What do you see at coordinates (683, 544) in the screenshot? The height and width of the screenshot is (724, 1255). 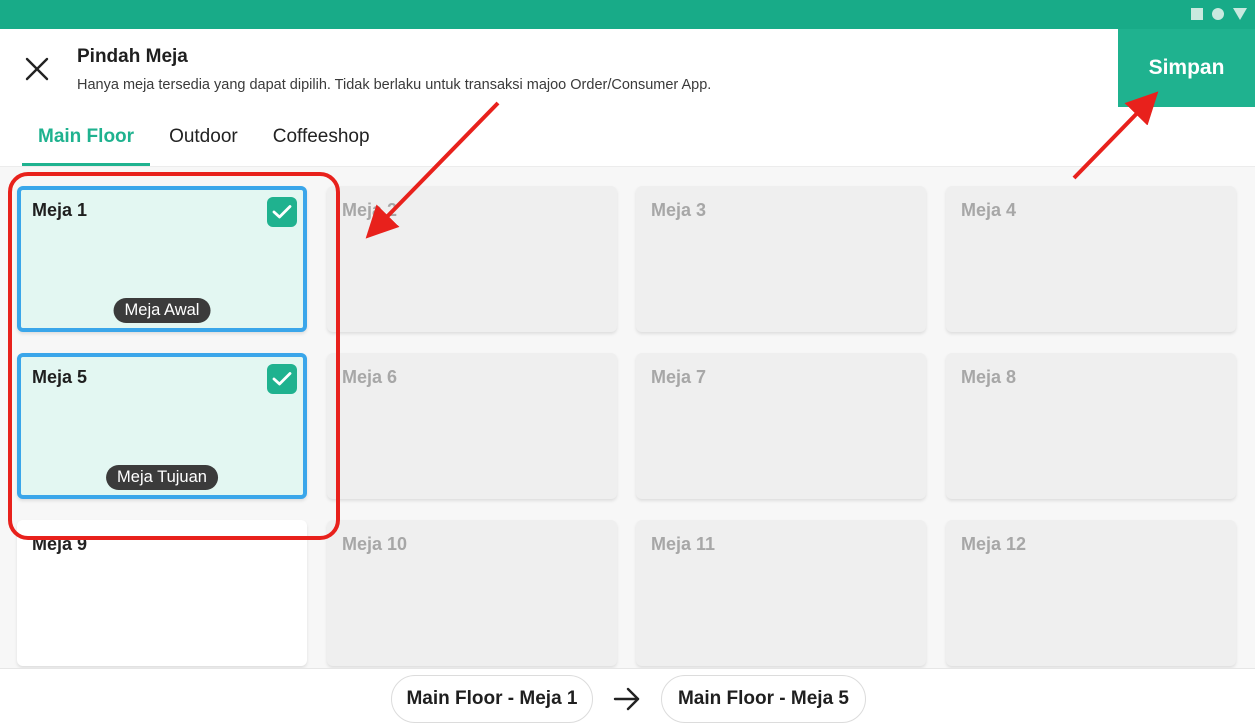 I see `table-name: Meja 11` at bounding box center [683, 544].